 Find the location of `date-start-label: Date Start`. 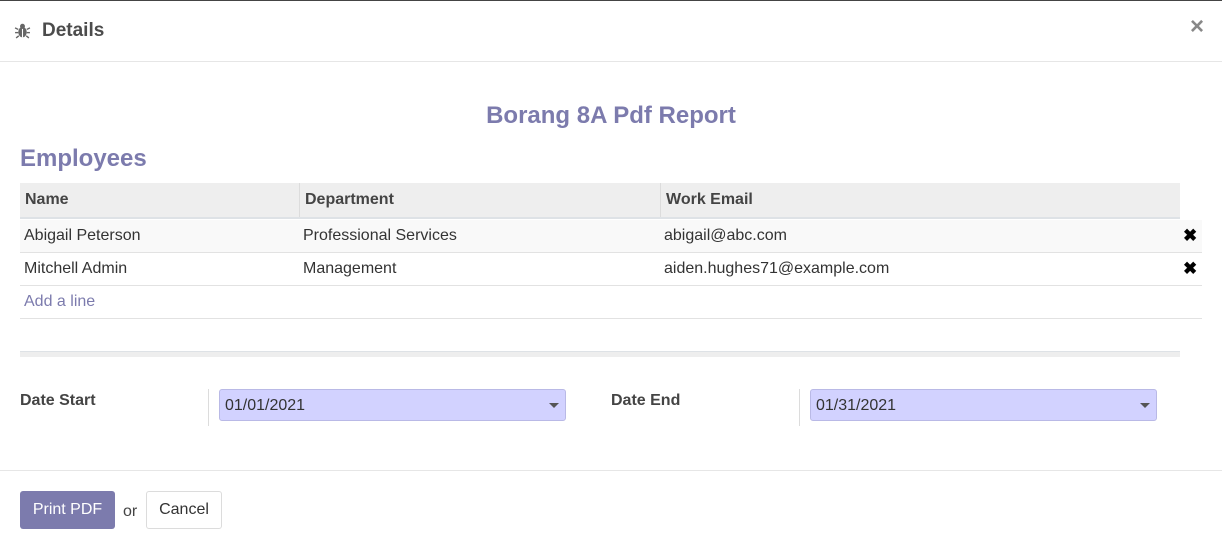

date-start-label: Date Start is located at coordinates (58, 400).